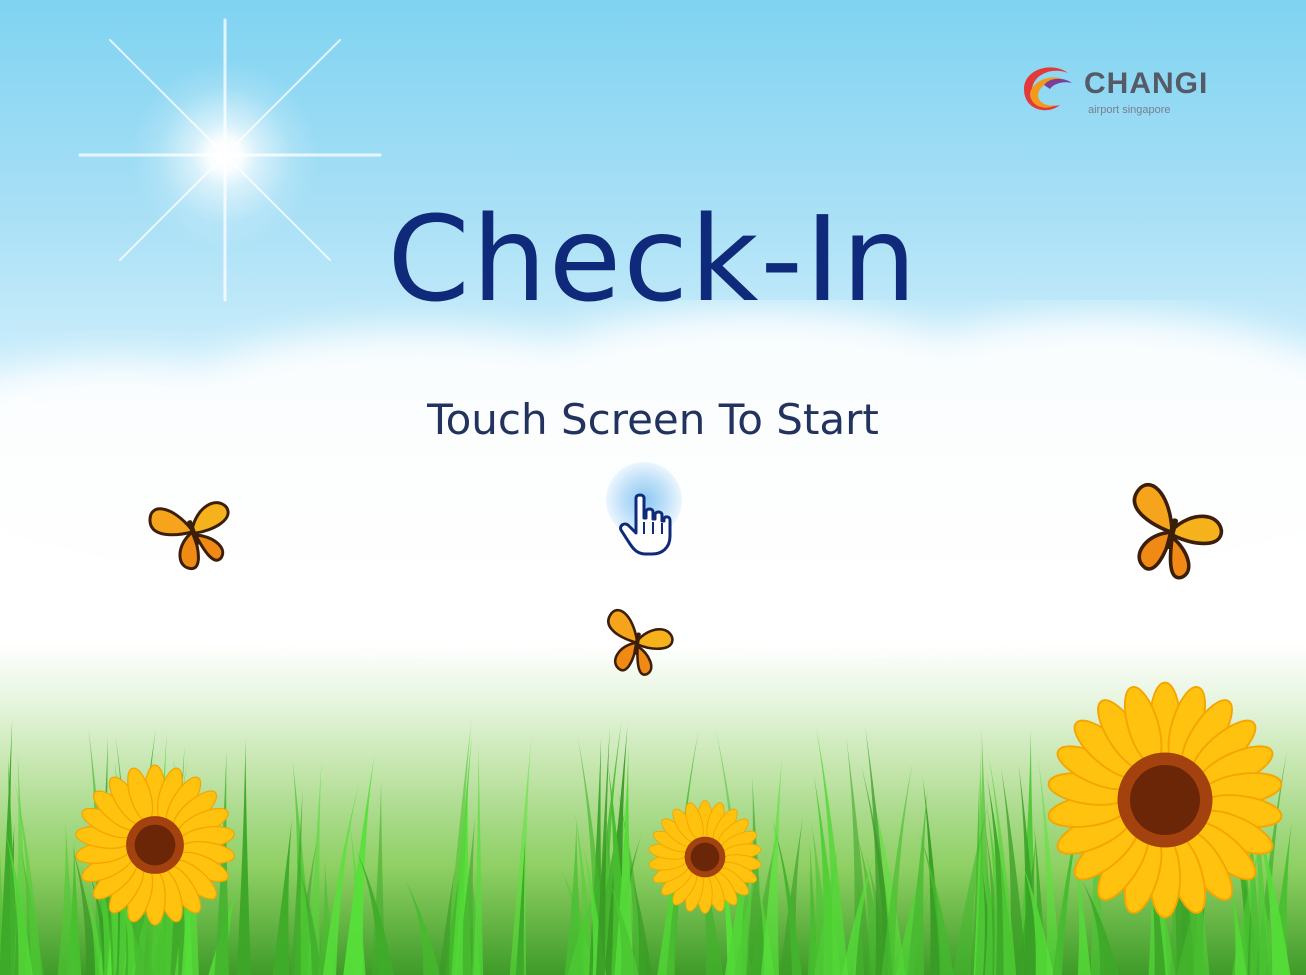 The image size is (1306, 975). I want to click on logo-tagline: airport singapore, so click(1129, 110).